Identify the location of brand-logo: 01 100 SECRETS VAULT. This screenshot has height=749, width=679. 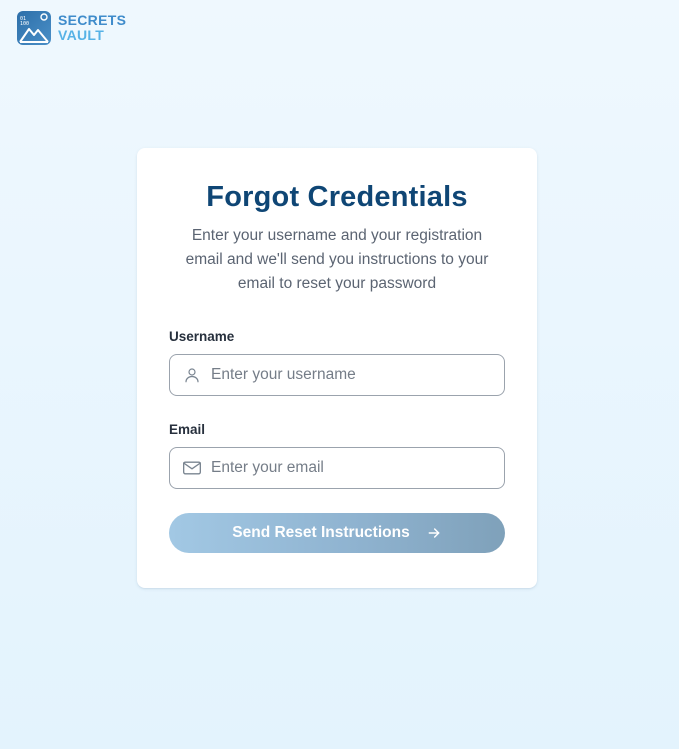
(71, 28).